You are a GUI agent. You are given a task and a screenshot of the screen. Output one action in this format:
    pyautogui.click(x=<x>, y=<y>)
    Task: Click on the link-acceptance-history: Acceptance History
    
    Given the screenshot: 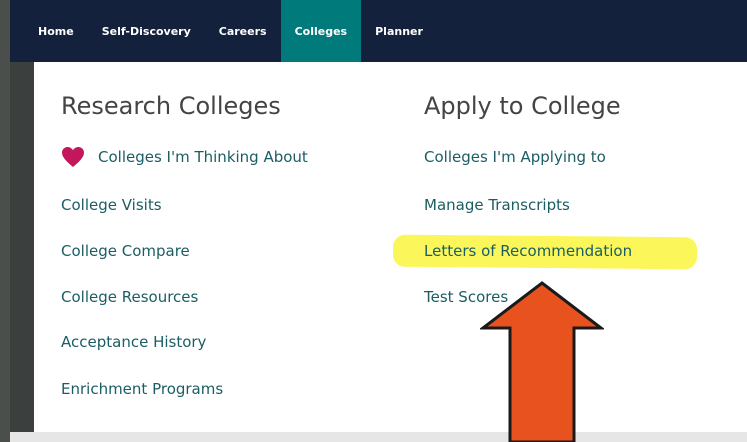 What is the action you would take?
    pyautogui.click(x=133, y=342)
    